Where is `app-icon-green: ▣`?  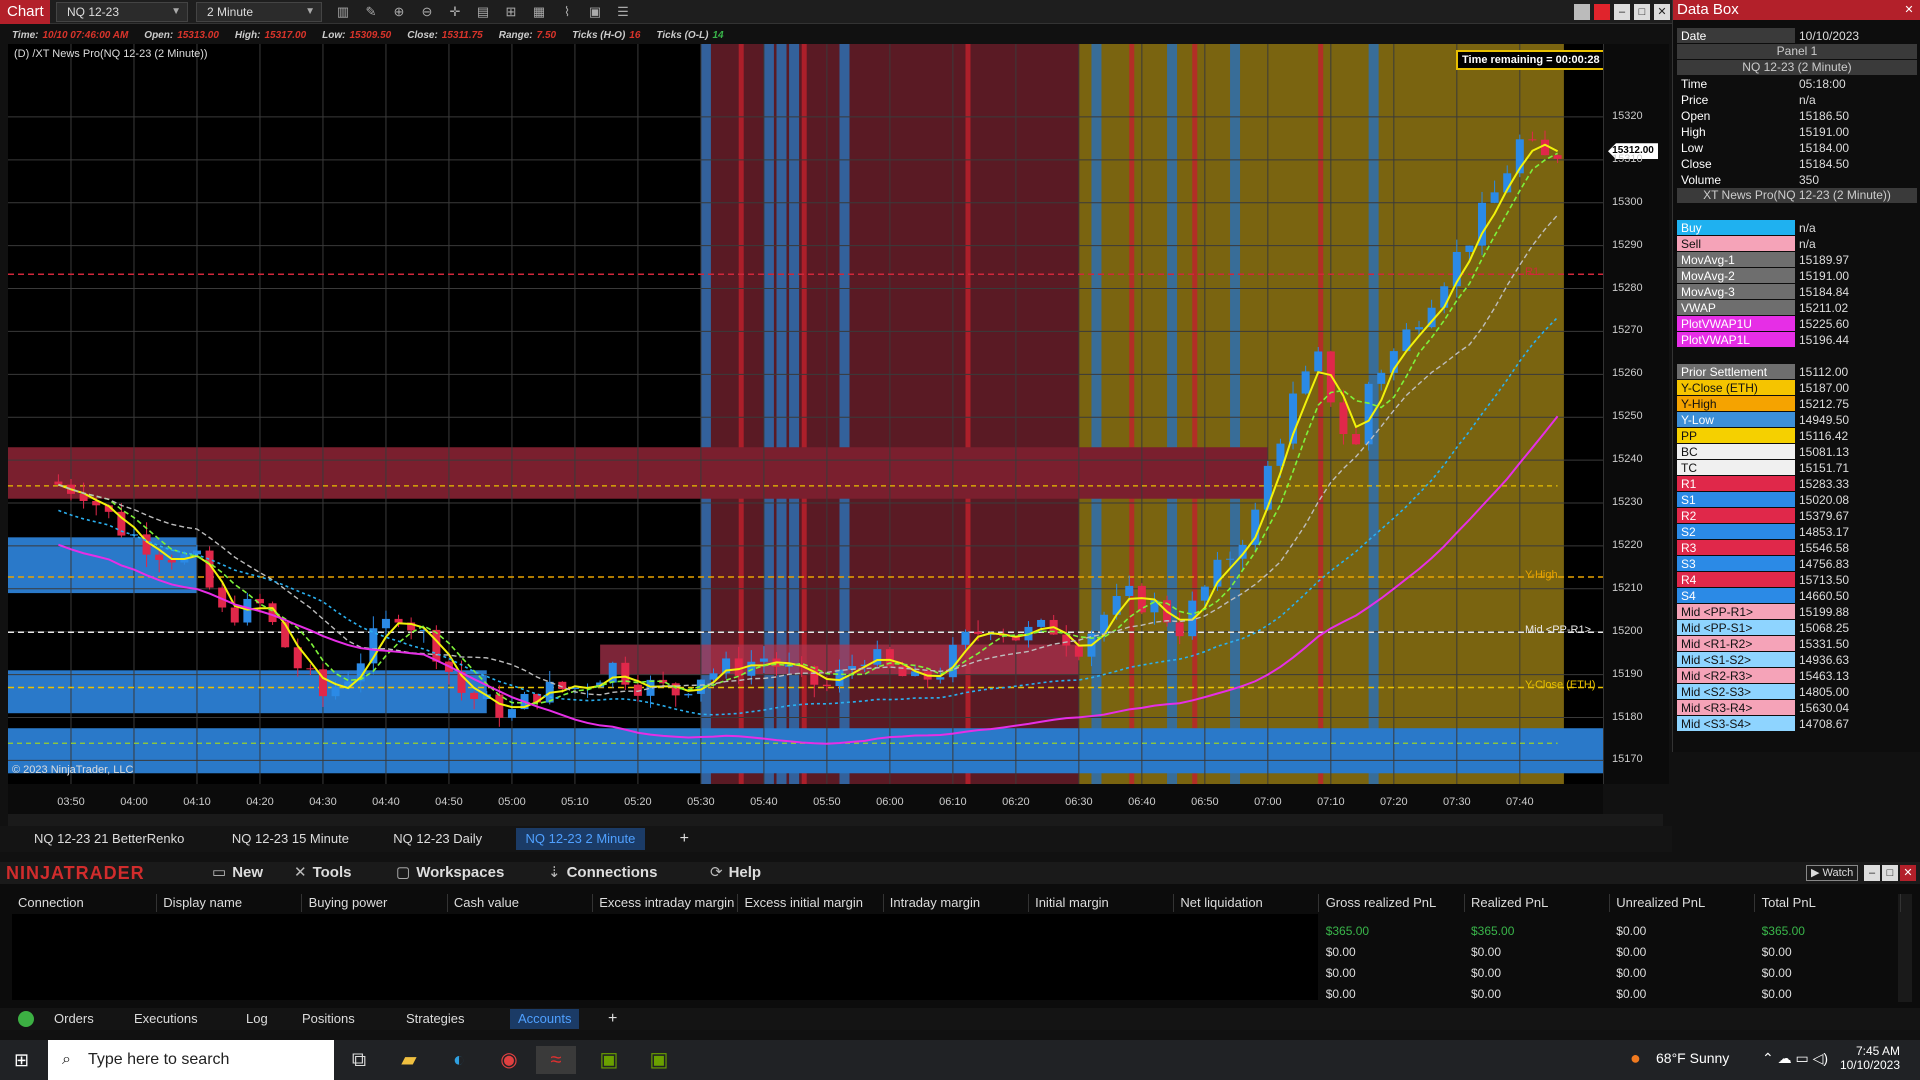
app-icon-green: ▣ is located at coordinates (609, 1060).